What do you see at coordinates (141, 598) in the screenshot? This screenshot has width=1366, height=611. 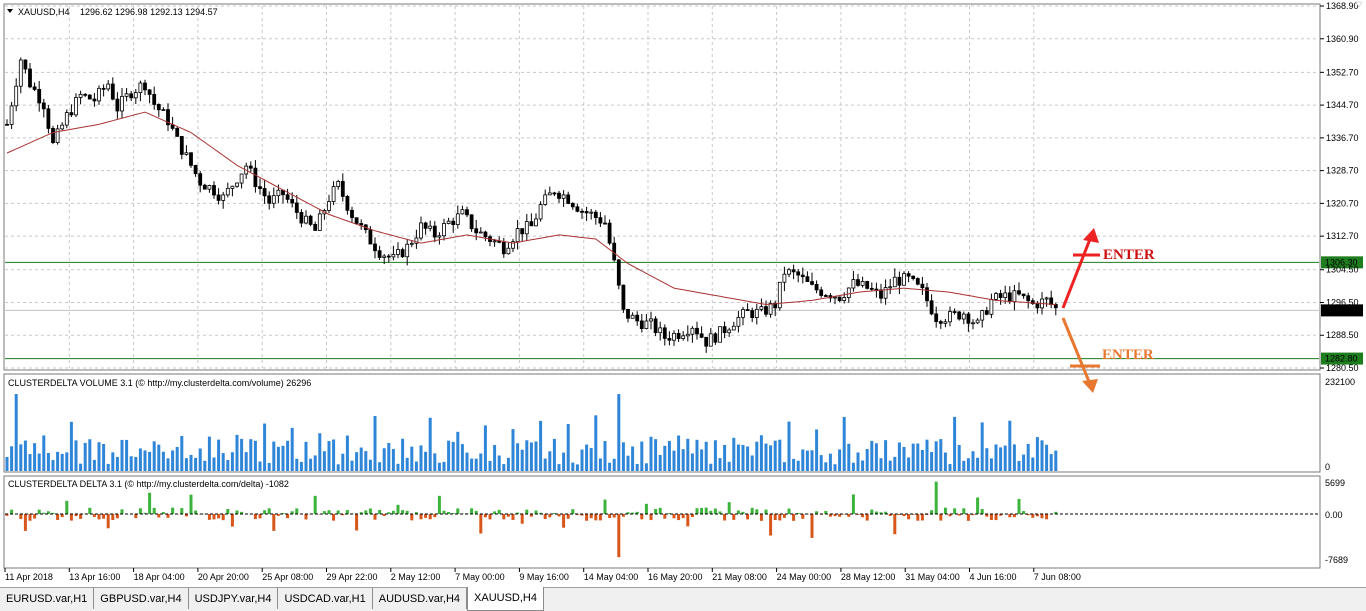 I see `tab-gbpusd: GBPUSD.var,H4` at bounding box center [141, 598].